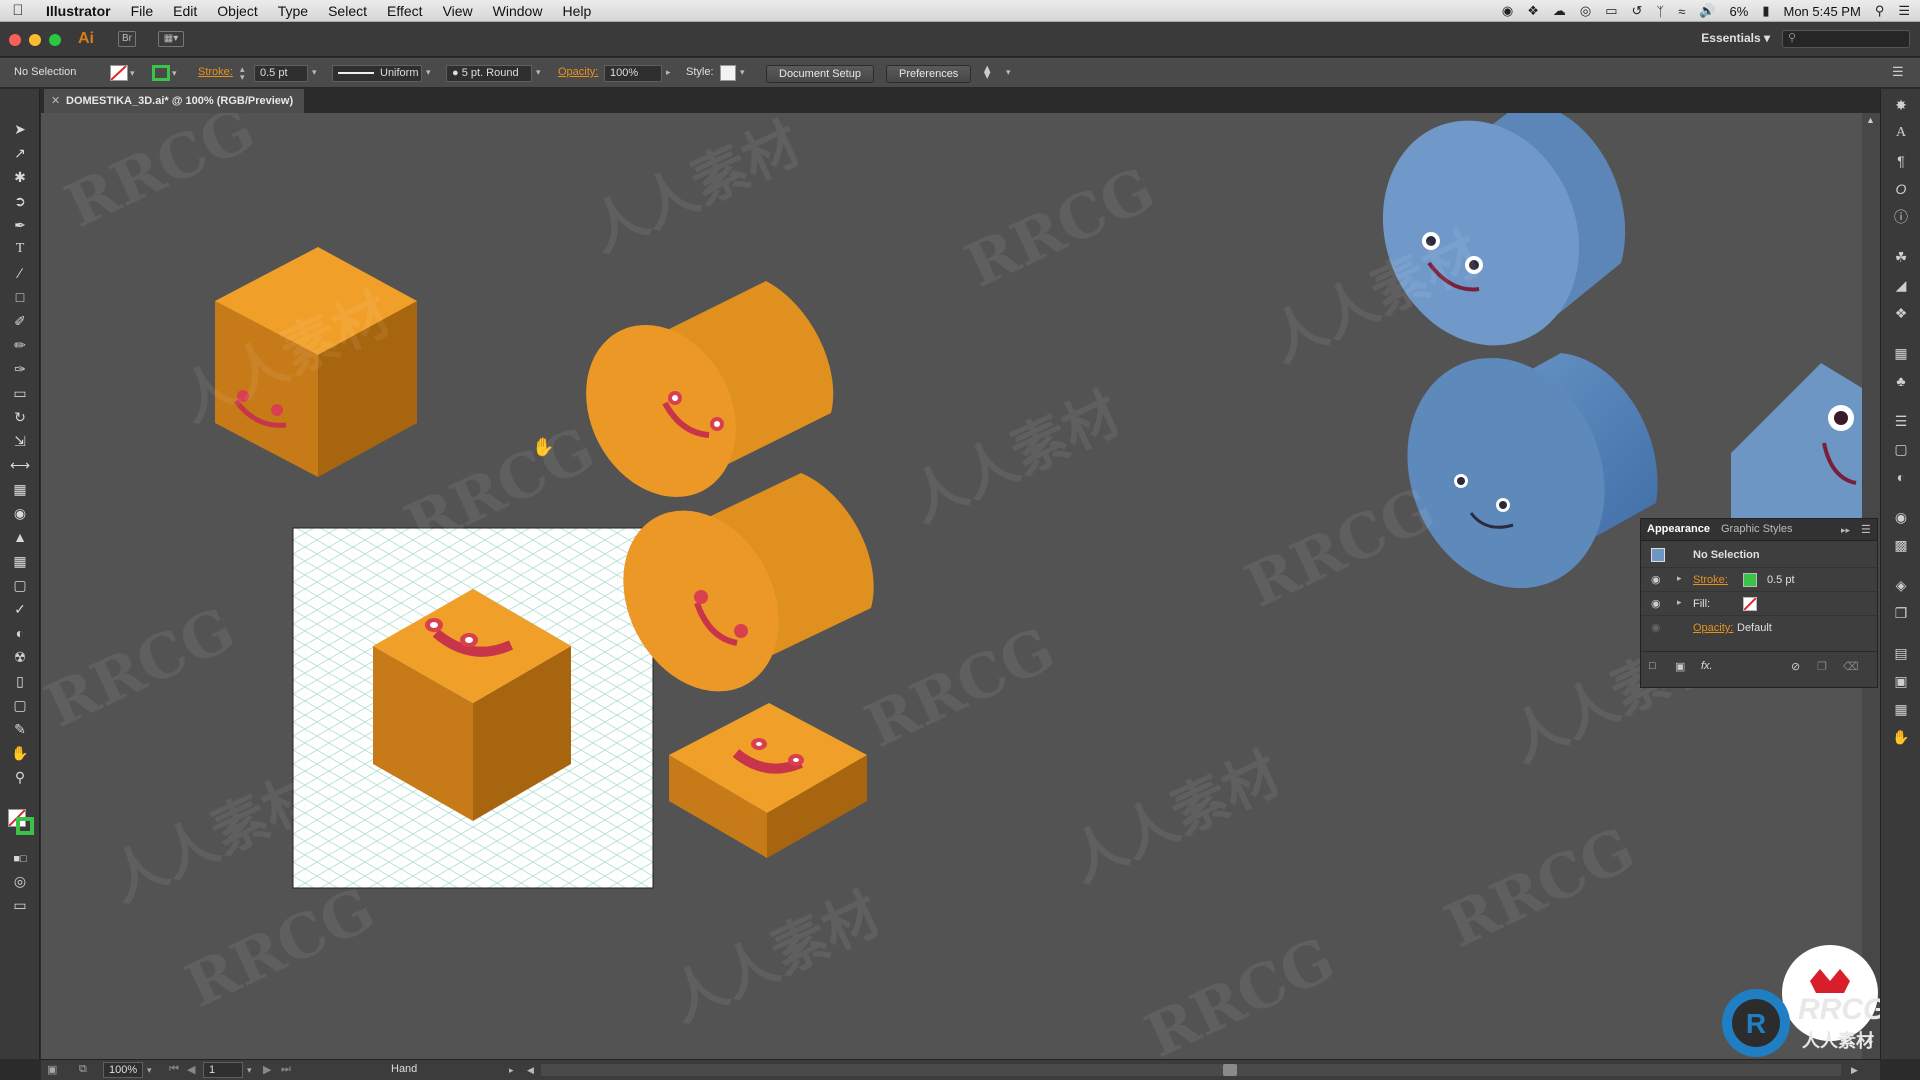 This screenshot has height=1080, width=1920. What do you see at coordinates (55, 40) in the screenshot?
I see `zoom-window-button` at bounding box center [55, 40].